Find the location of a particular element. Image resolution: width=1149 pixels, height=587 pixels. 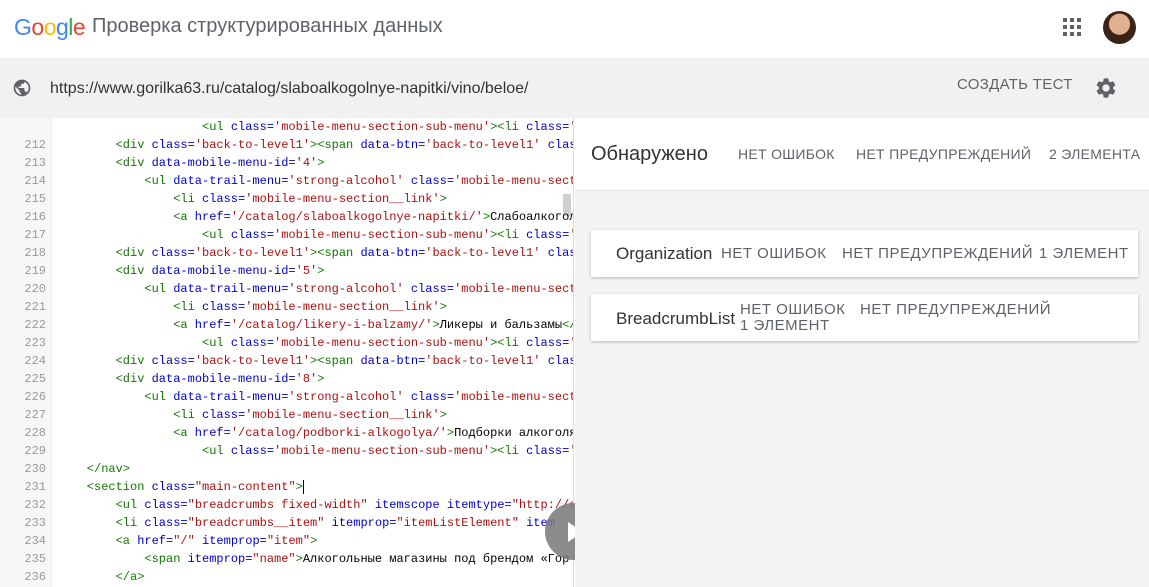

summary-warnings: НЕТ ПРЕДУПРЕЖДЕНИЙ is located at coordinates (944, 154).